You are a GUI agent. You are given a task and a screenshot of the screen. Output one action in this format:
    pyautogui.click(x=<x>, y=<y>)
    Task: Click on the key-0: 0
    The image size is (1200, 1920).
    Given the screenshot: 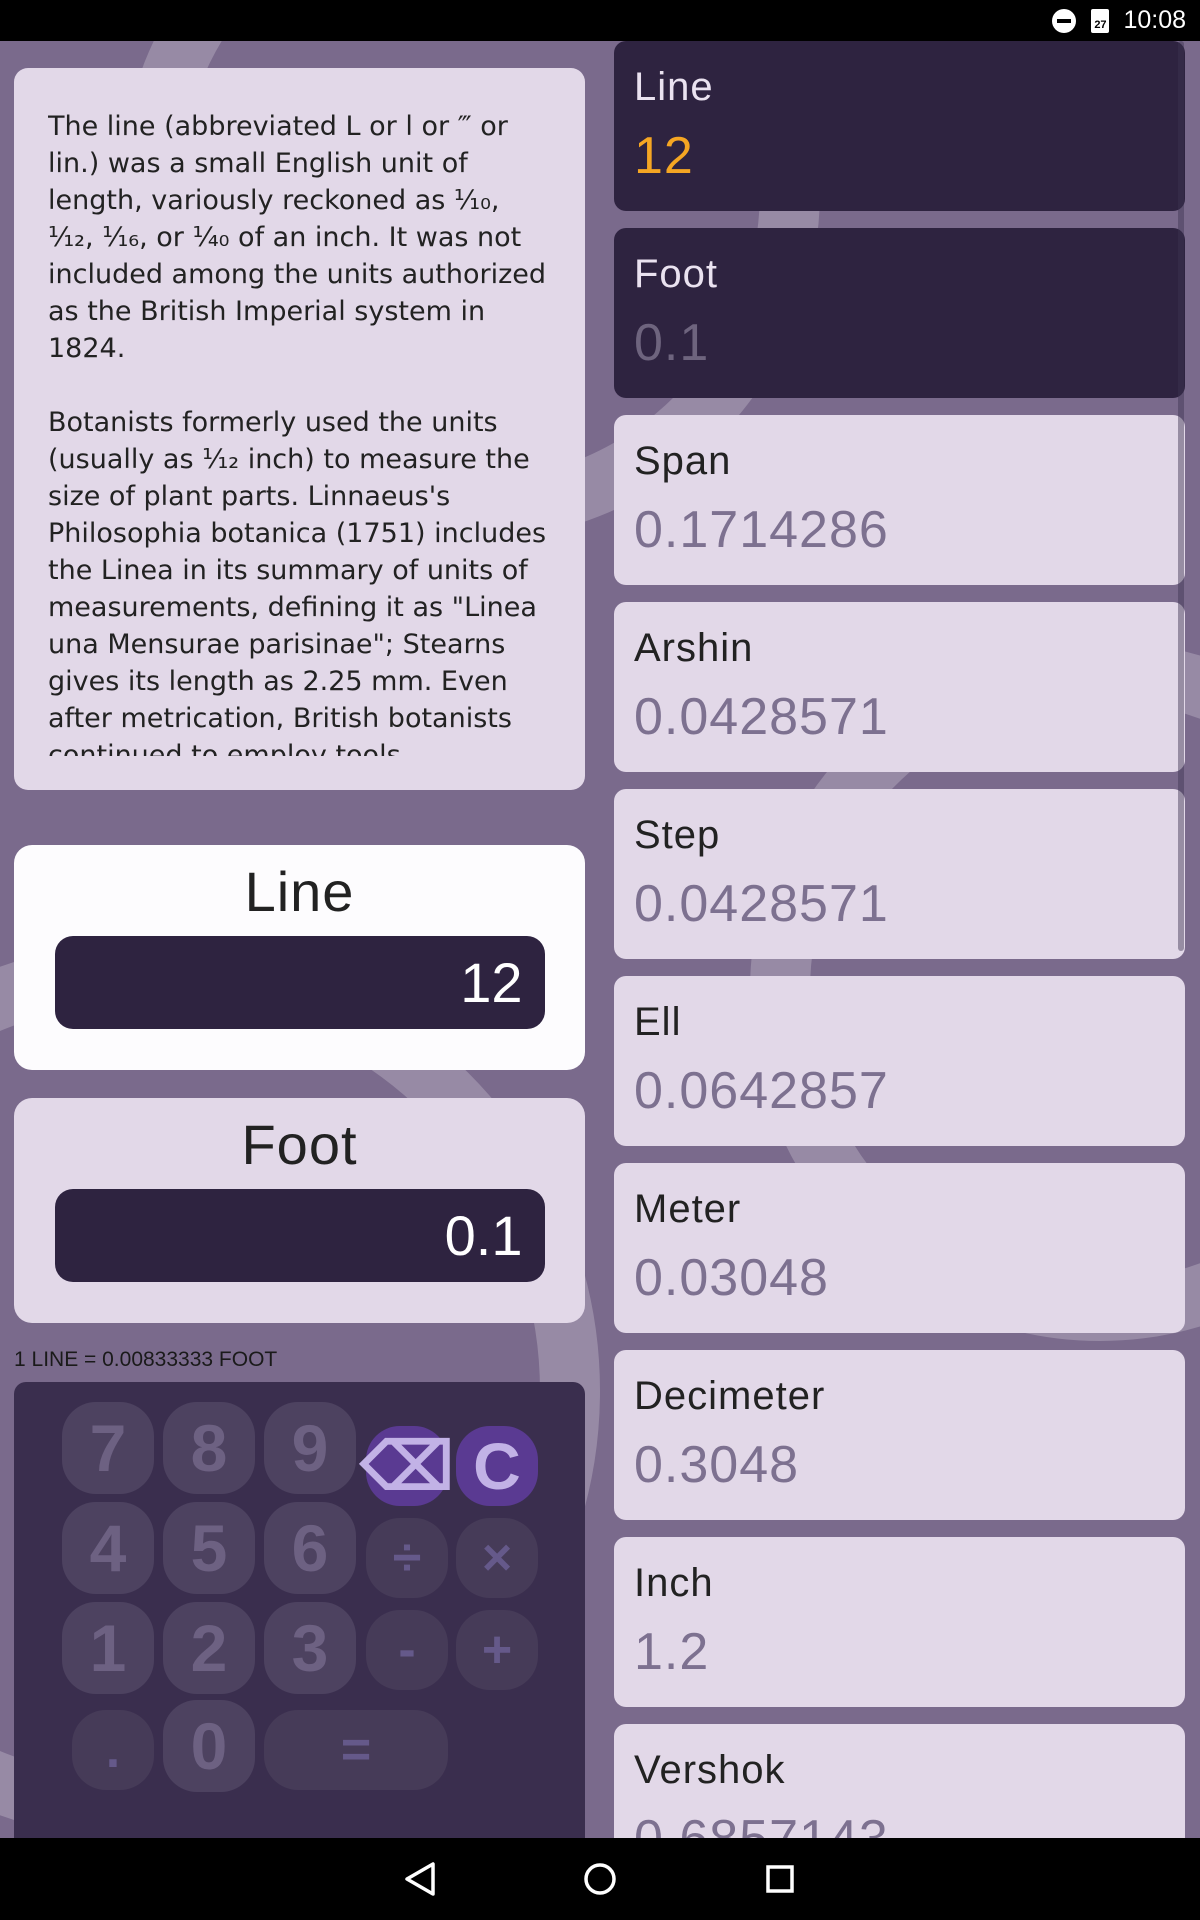 What is the action you would take?
    pyautogui.click(x=209, y=1746)
    